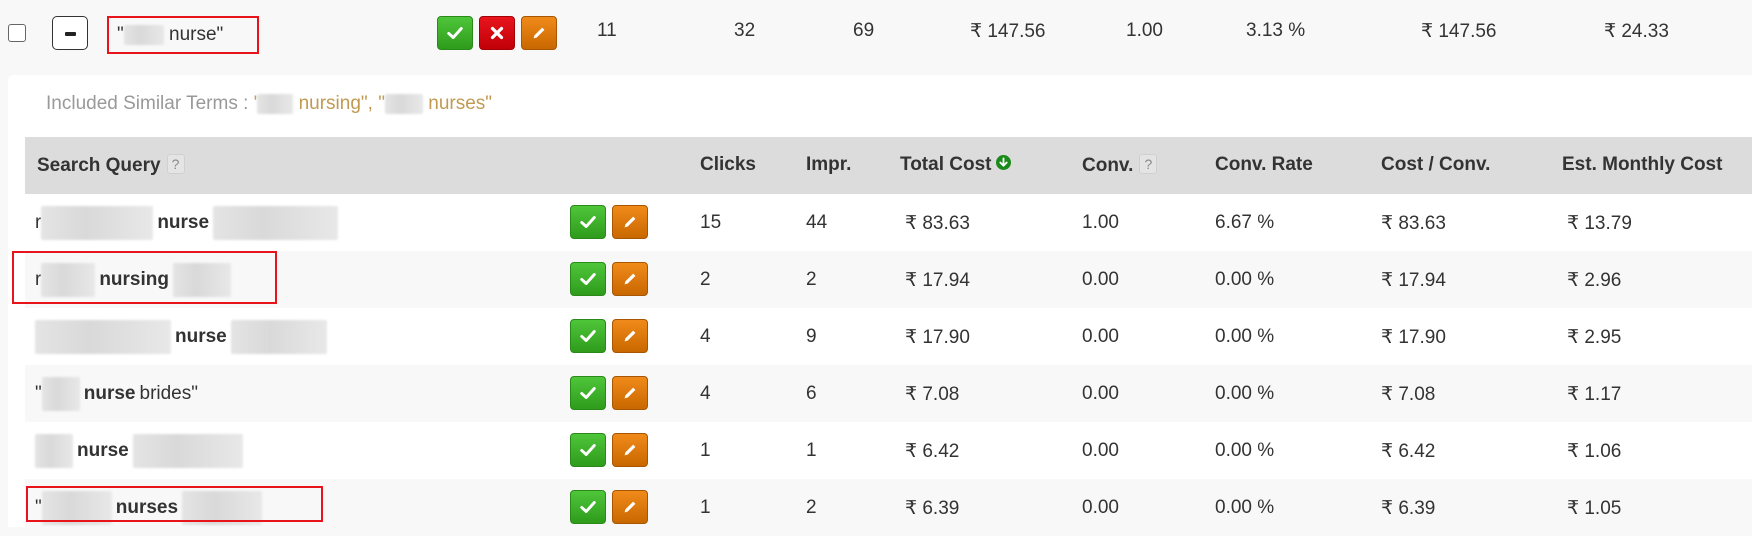  Describe the element at coordinates (1459, 31) in the screenshot. I see `parent-cost-per-conv: ₹ 147.56` at that location.